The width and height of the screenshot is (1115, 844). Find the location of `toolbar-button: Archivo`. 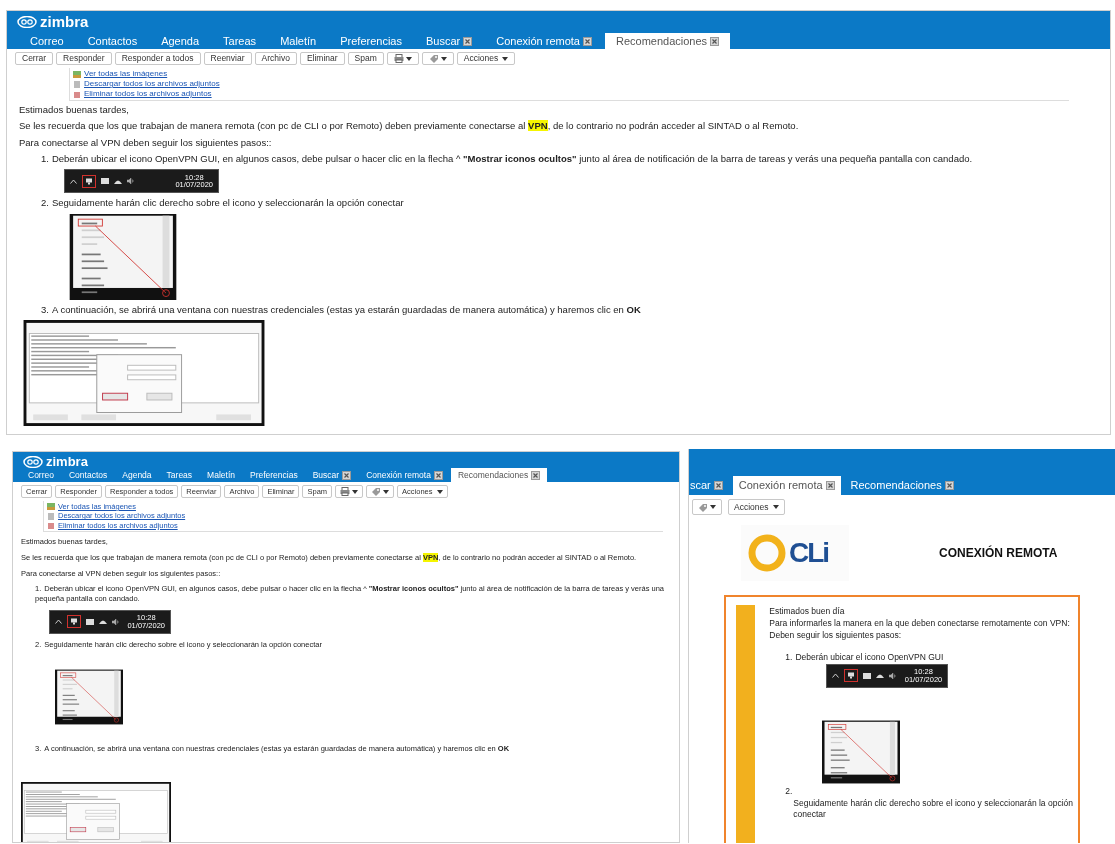

toolbar-button: Archivo is located at coordinates (275, 58).